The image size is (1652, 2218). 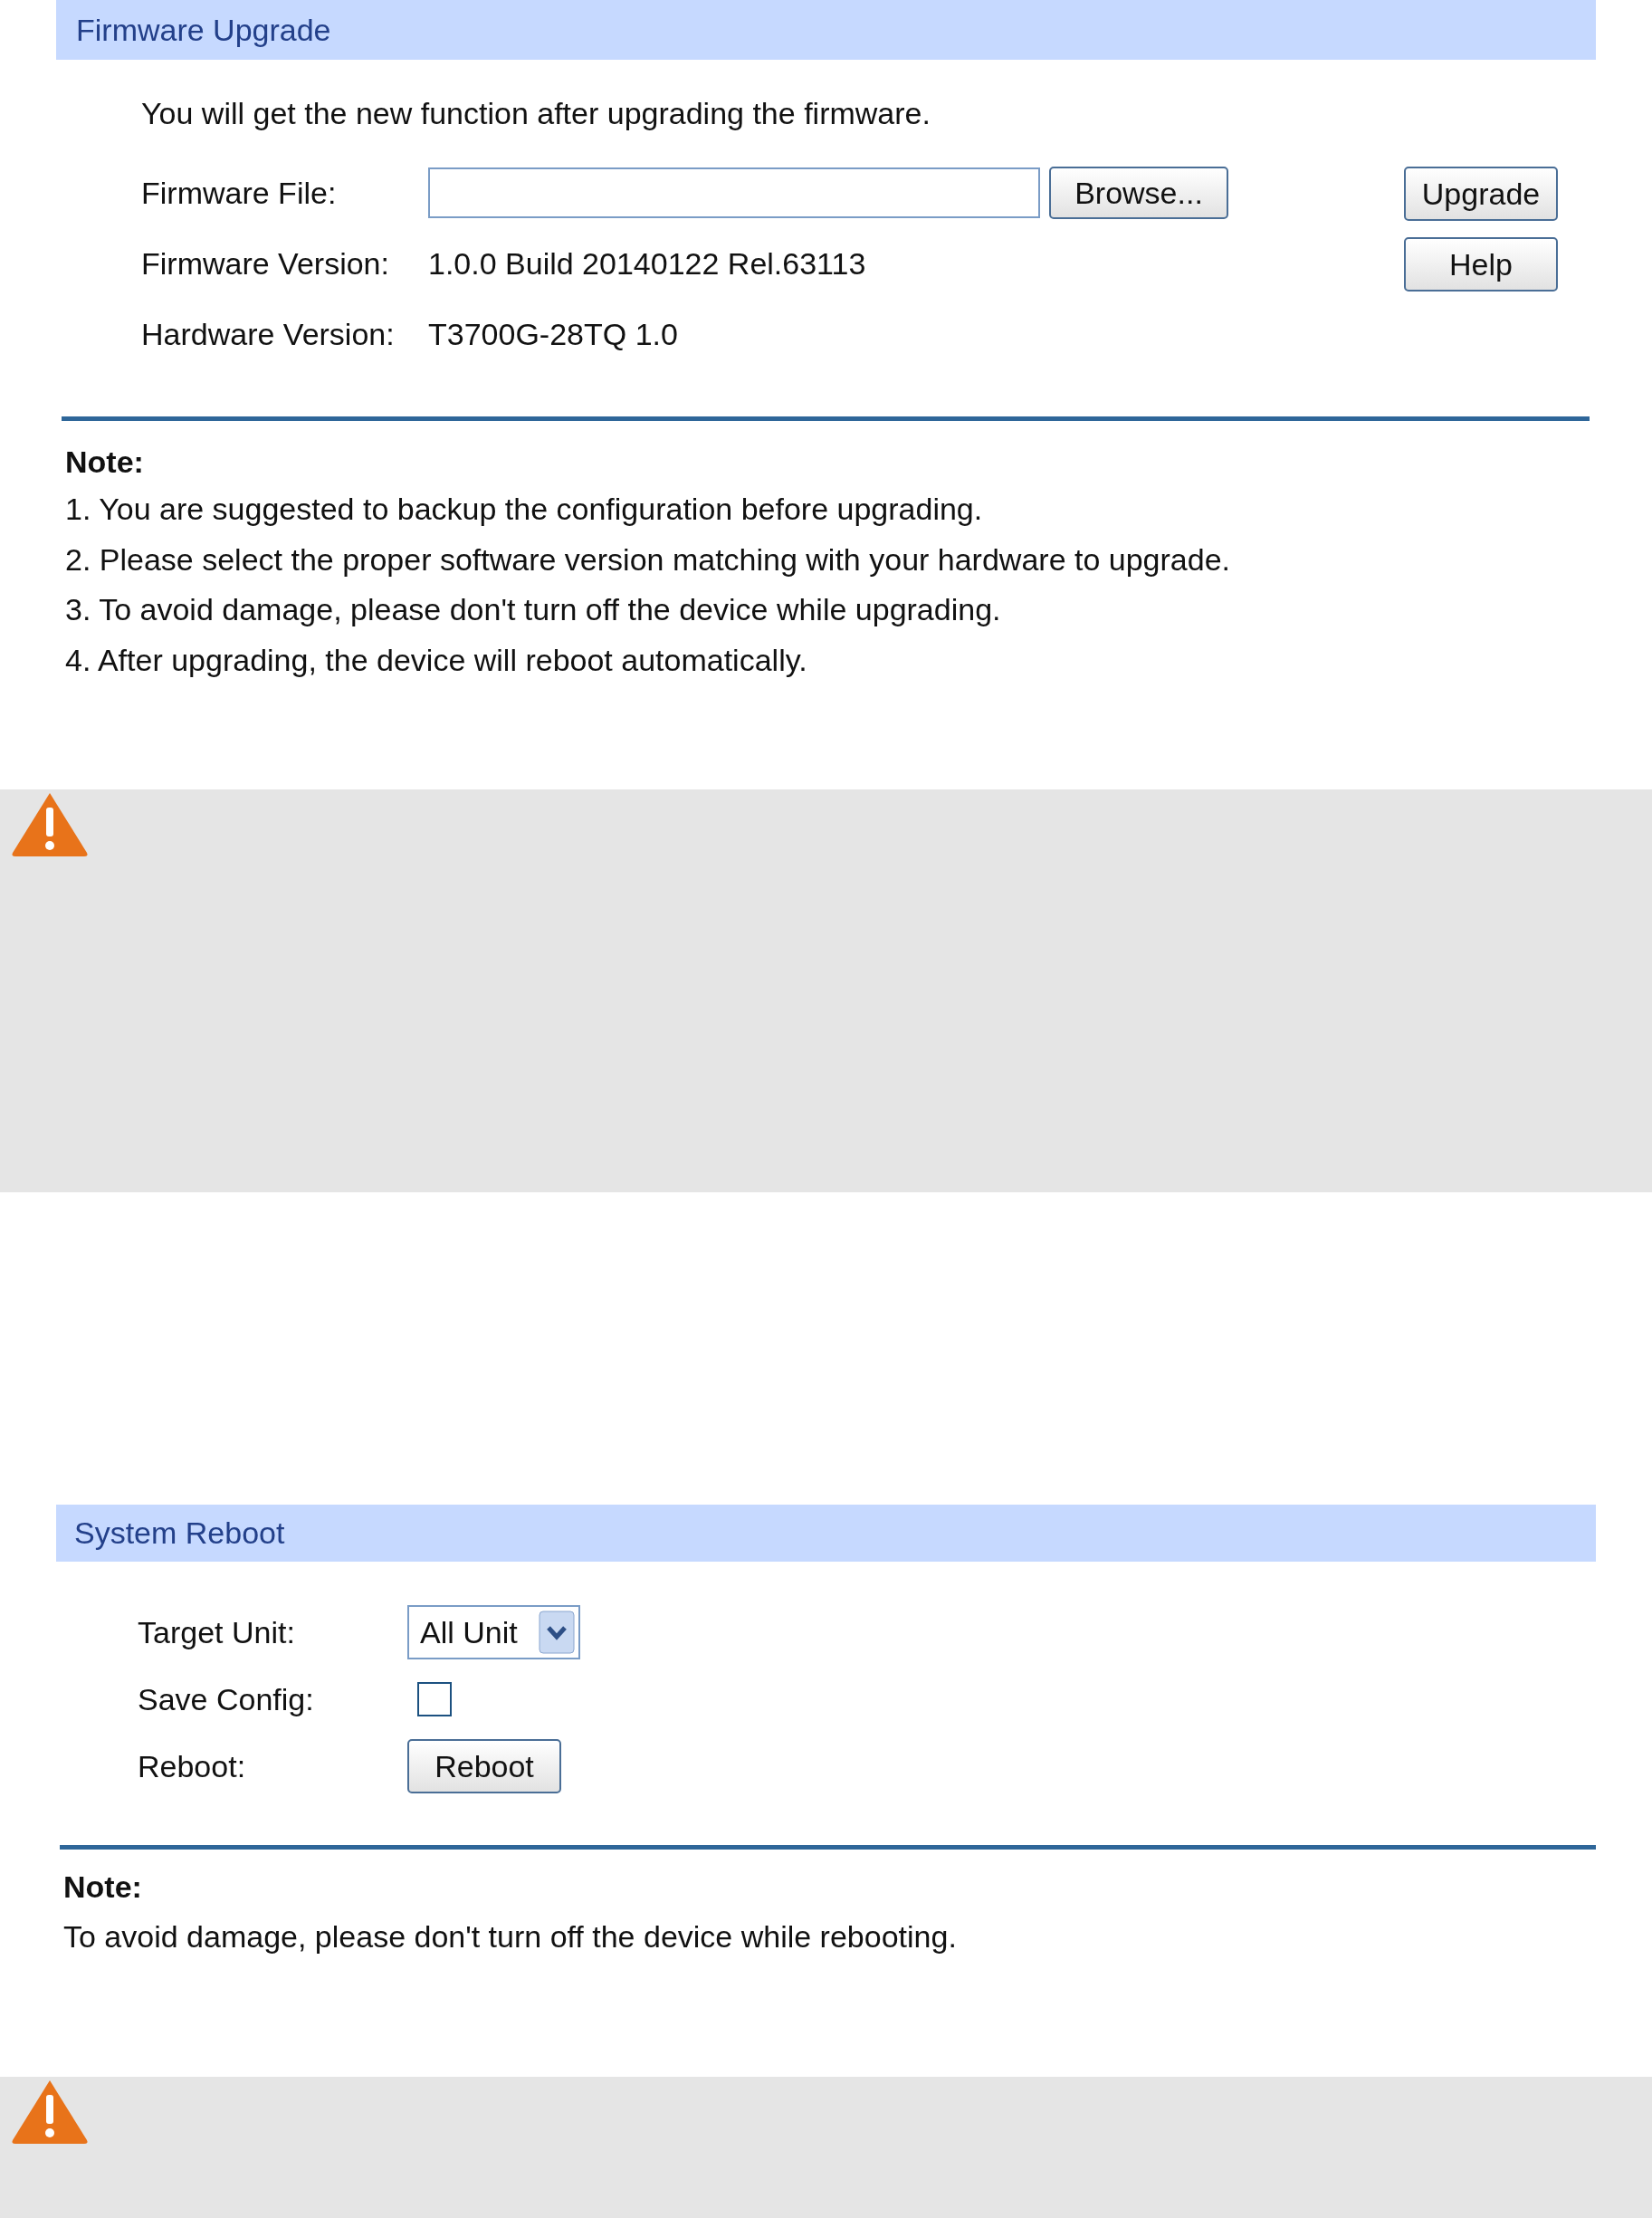 What do you see at coordinates (192, 1766) in the screenshot?
I see `field-label: Reboot:` at bounding box center [192, 1766].